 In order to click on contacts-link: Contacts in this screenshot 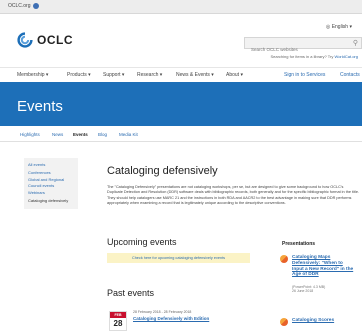, I will do `click(350, 75)`.